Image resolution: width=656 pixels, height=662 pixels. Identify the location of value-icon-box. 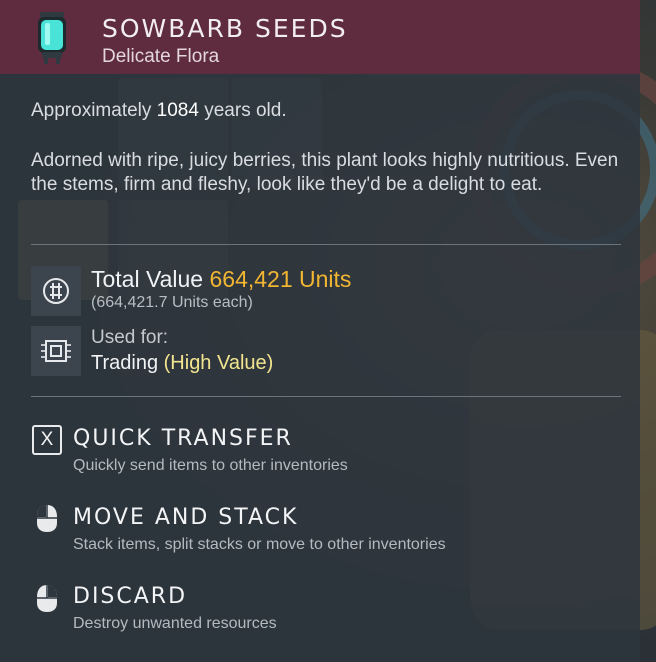
(56, 291).